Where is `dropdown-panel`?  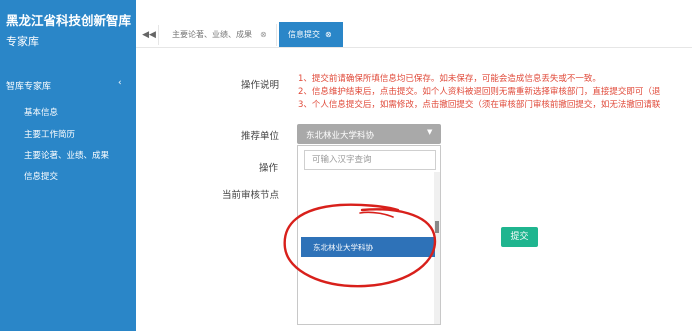 dropdown-panel is located at coordinates (369, 235).